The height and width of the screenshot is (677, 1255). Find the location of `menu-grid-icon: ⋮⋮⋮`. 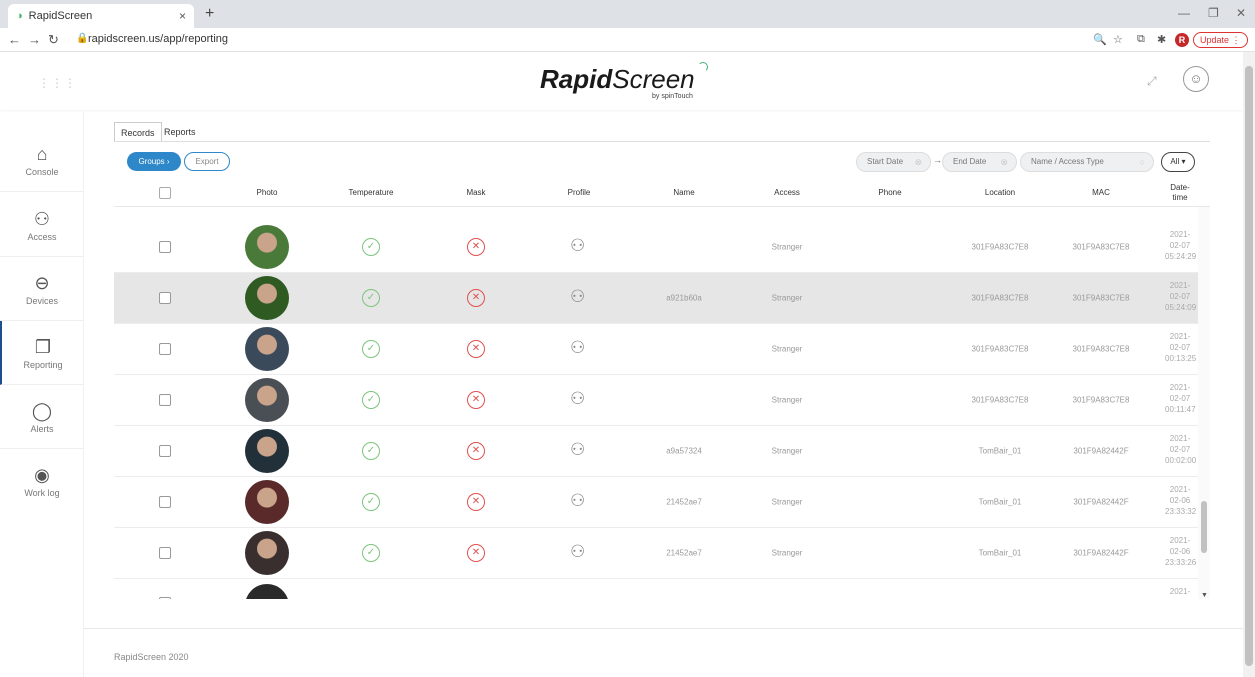

menu-grid-icon: ⋮⋮⋮ is located at coordinates (57, 83).